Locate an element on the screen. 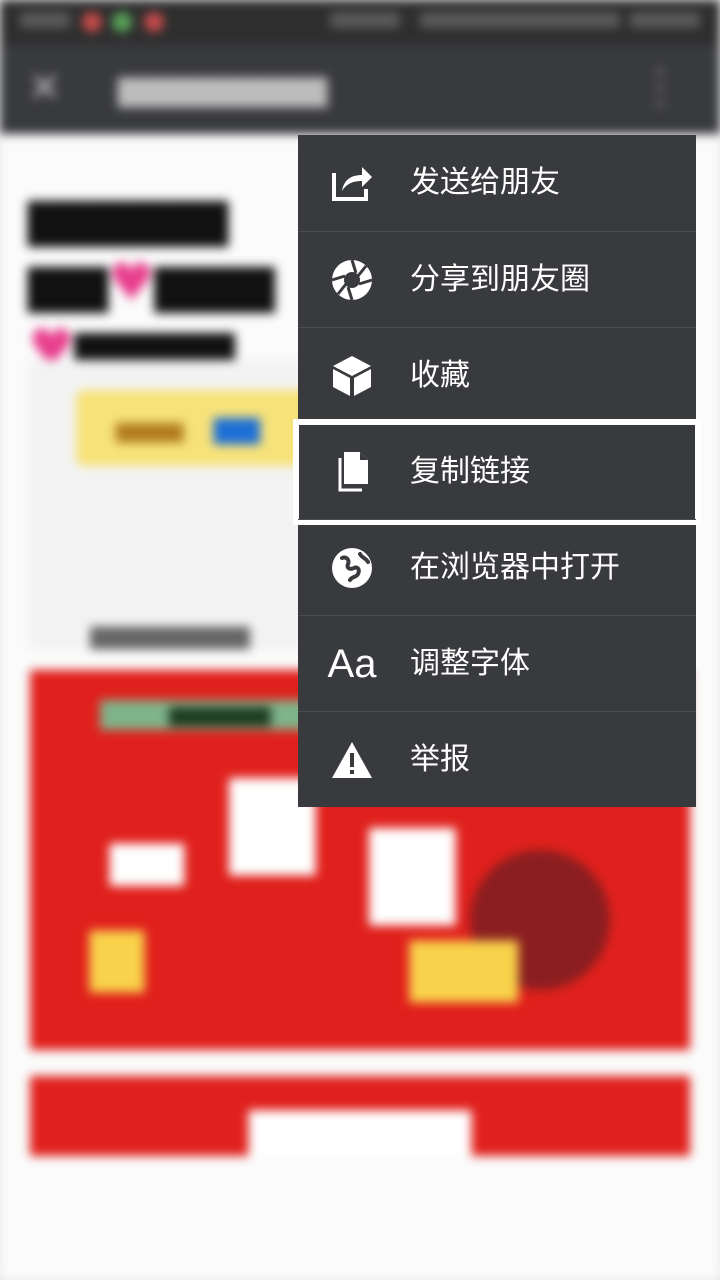 The image size is (720, 1280). second-banner: ▆▆▆▆ is located at coordinates (360, 1116).